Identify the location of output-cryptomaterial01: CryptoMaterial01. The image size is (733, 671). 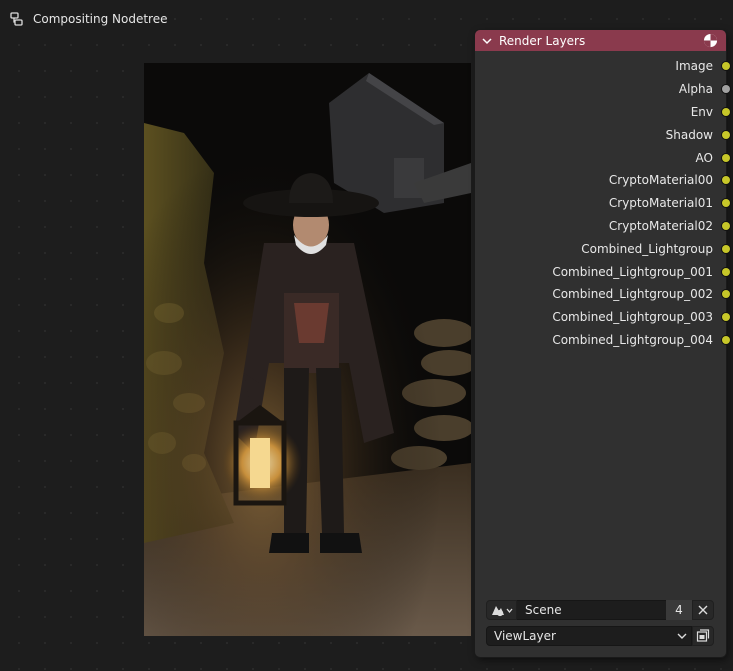
(602, 203).